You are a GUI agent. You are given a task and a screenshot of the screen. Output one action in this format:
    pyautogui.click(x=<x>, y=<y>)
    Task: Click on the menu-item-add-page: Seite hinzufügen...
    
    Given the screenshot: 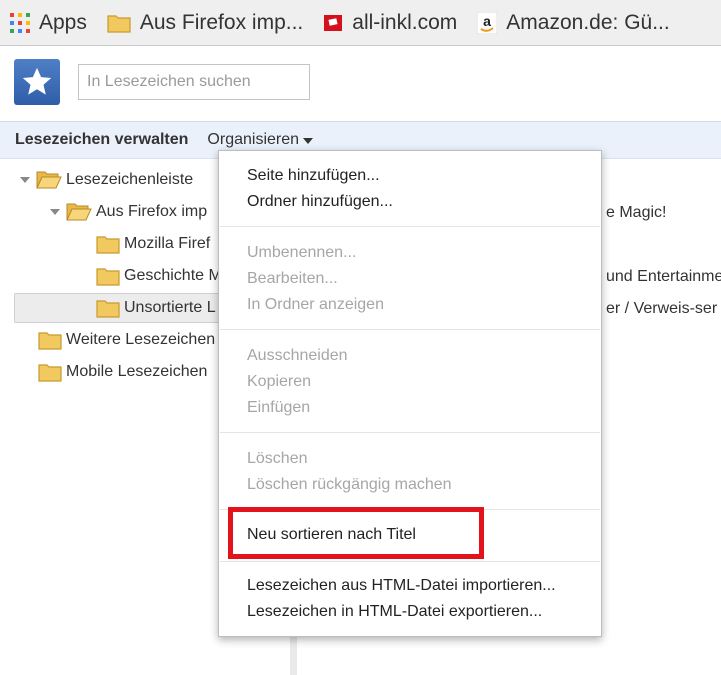 What is the action you would take?
    pyautogui.click(x=313, y=176)
    